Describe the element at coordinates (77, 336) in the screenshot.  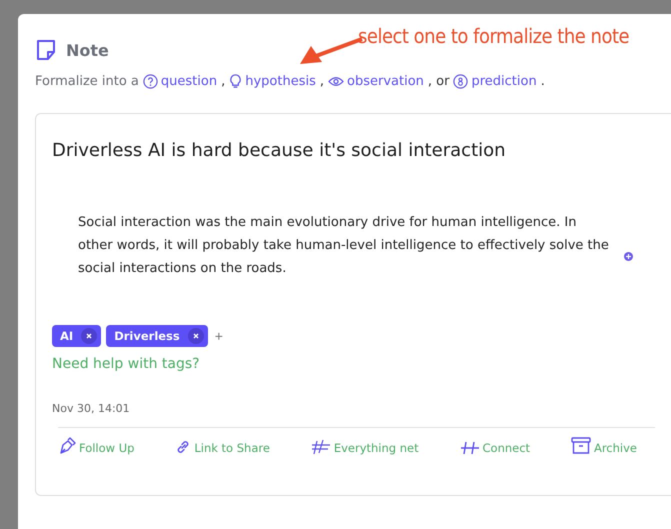
I see `tag-chip: AI` at that location.